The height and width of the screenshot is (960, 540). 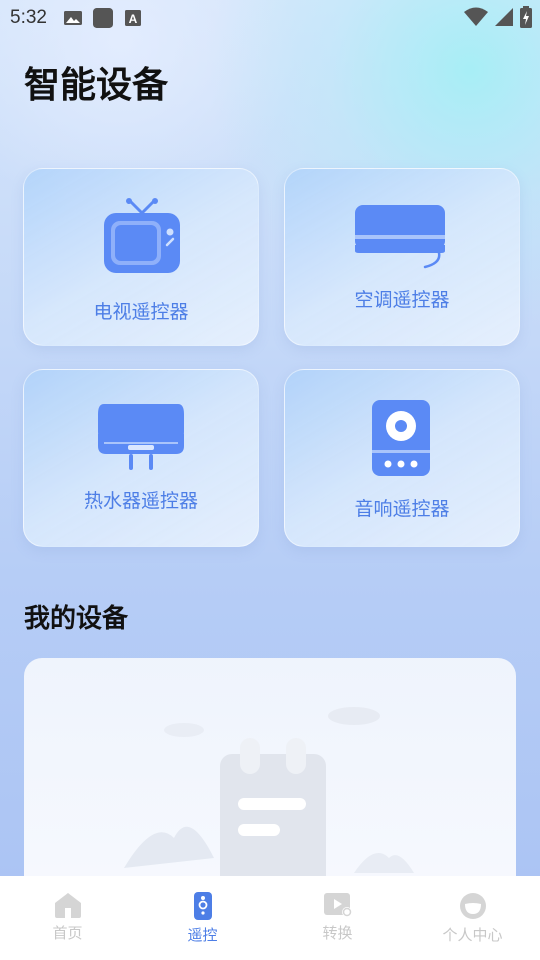 What do you see at coordinates (476, 16) in the screenshot?
I see `wifi-icon` at bounding box center [476, 16].